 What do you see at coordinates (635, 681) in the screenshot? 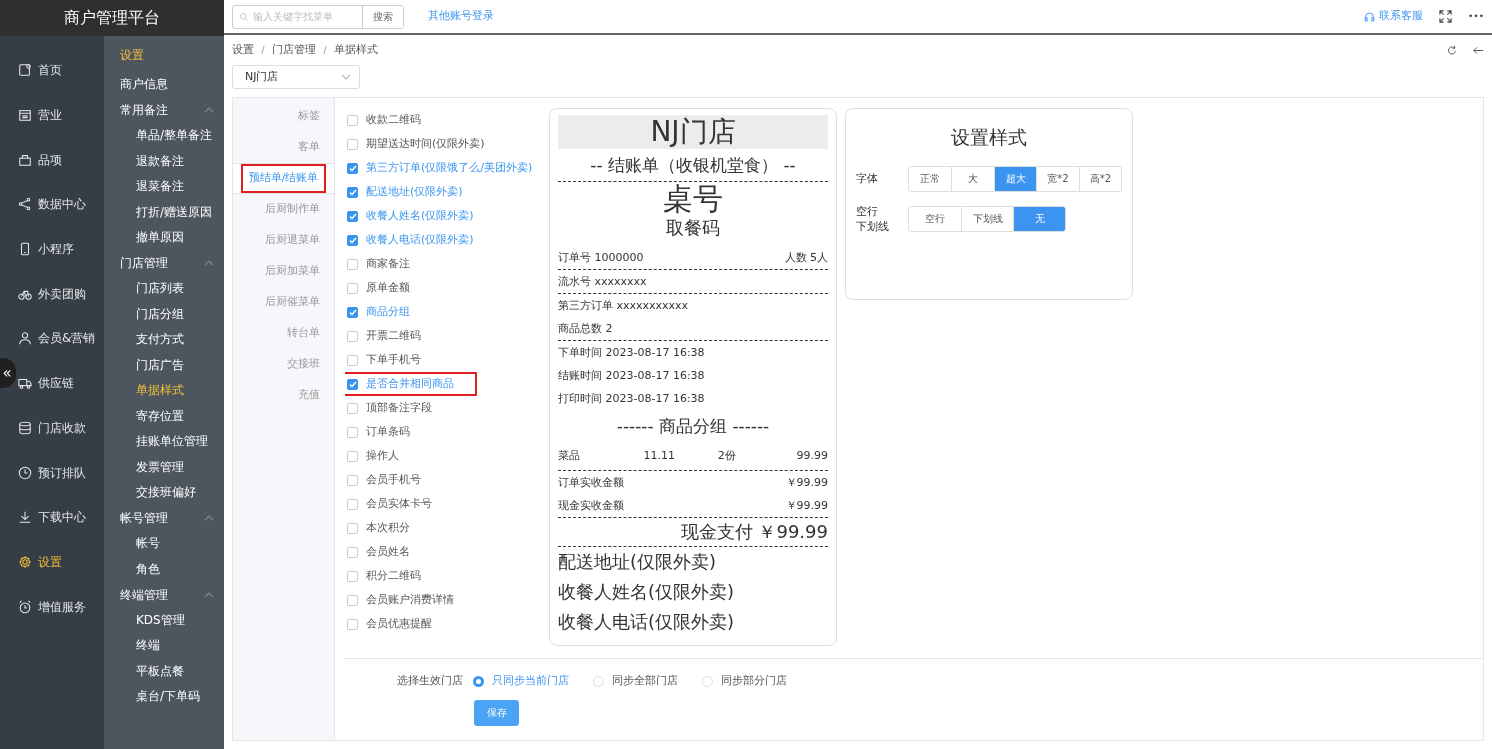
I see `radio-option: 同步全部门店` at bounding box center [635, 681].